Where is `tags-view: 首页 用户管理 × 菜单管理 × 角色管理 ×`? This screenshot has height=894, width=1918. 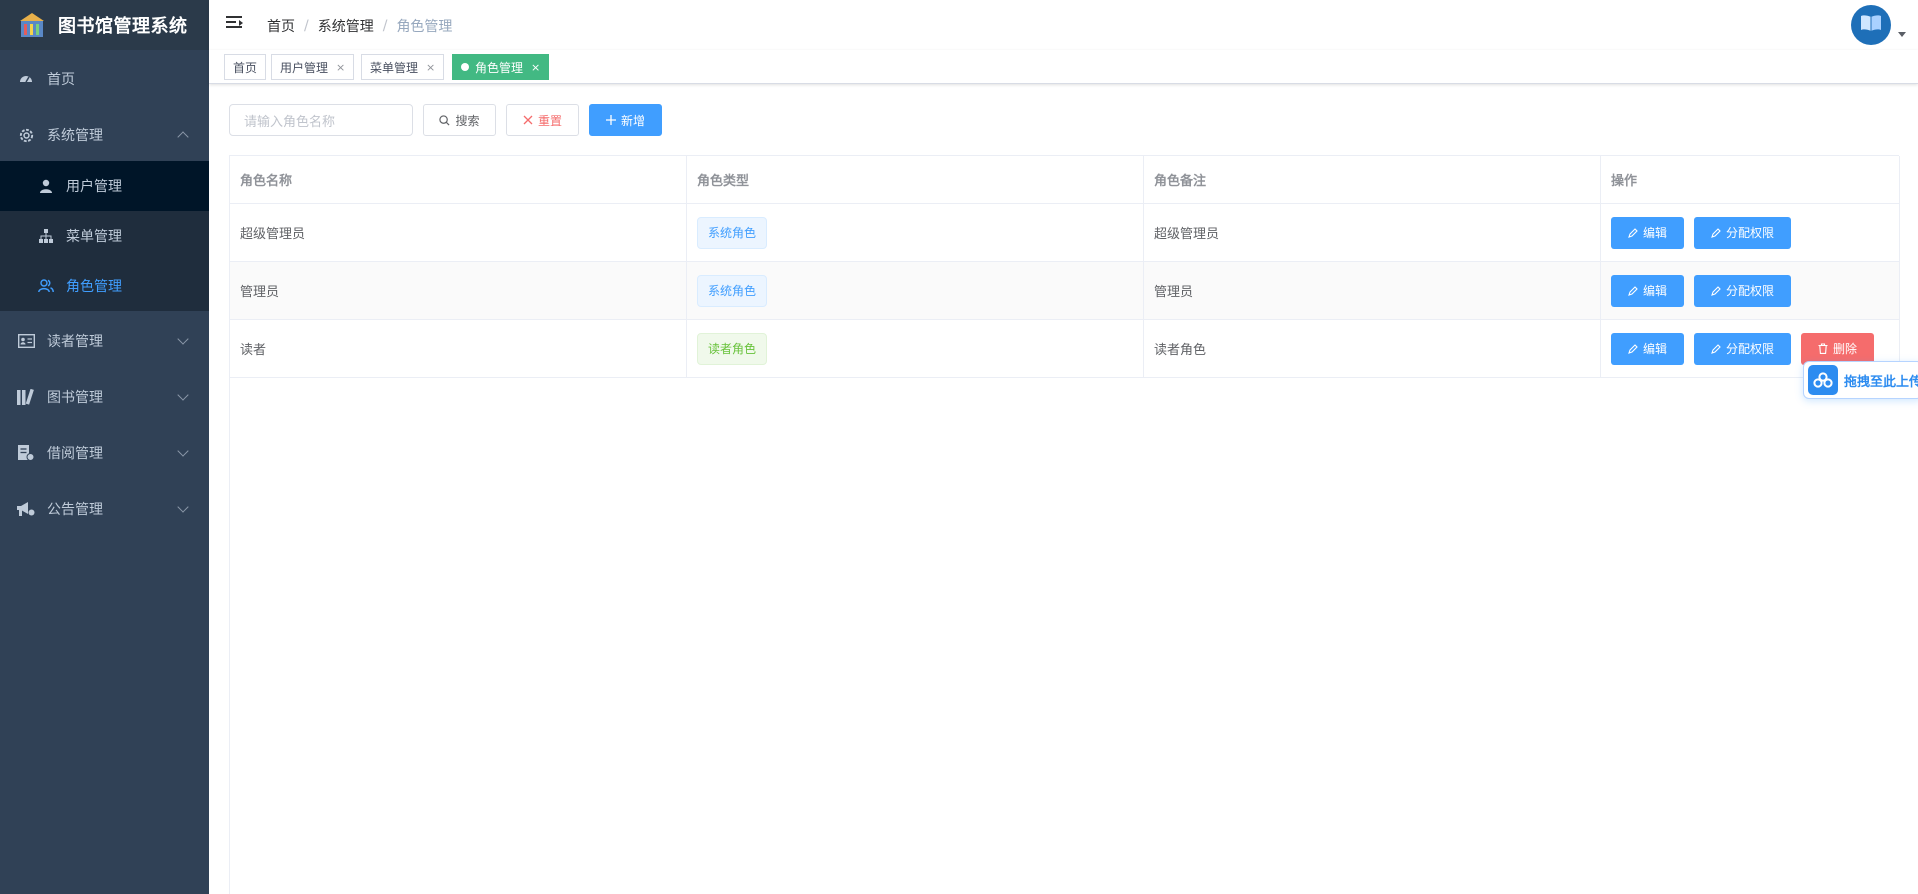
tags-view: 首页 用户管理 × 菜单管理 × 角色管理 × is located at coordinates (1063, 67).